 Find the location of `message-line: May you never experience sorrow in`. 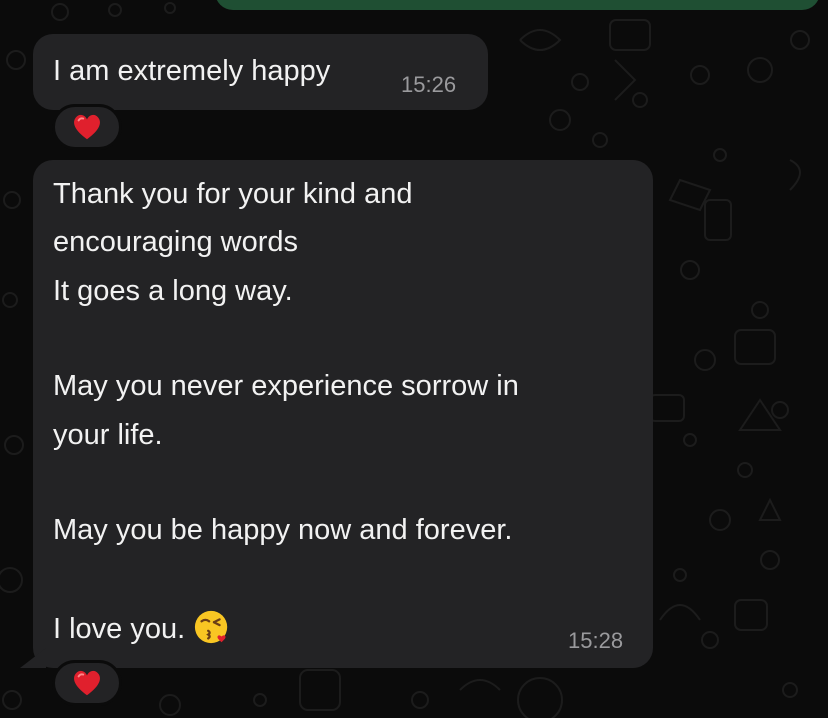

message-line: May you never experience sorrow in is located at coordinates (286, 386).